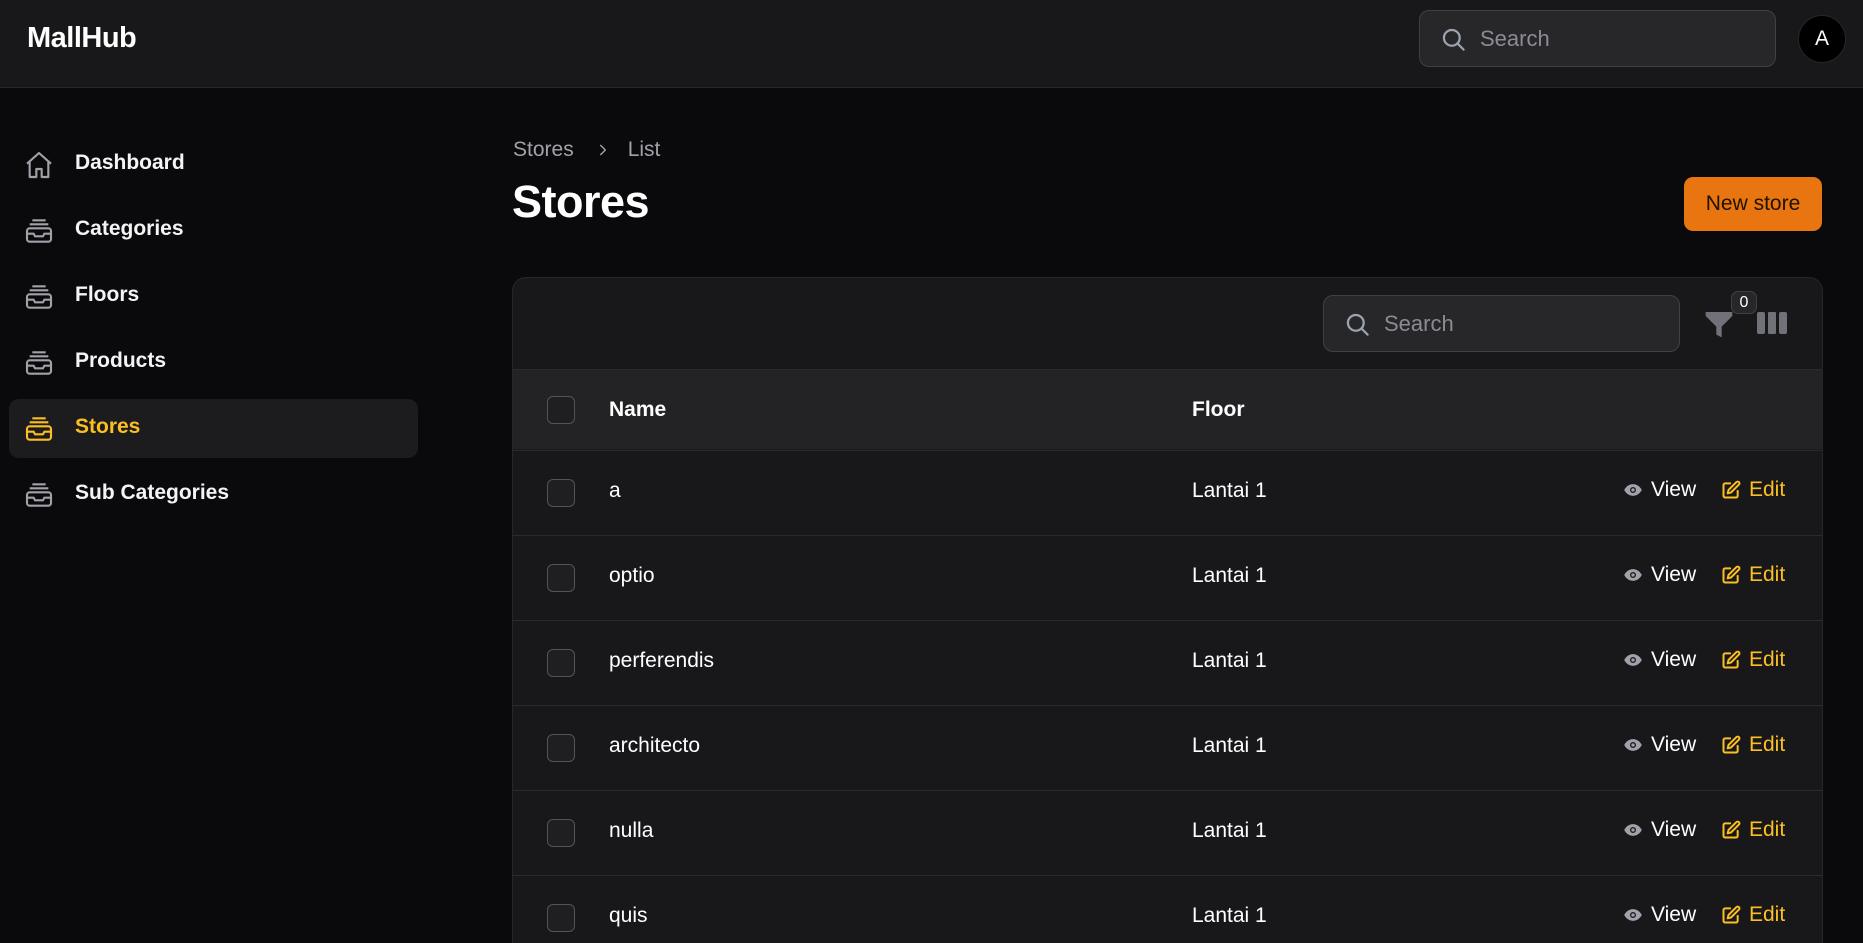 Image resolution: width=1863 pixels, height=943 pixels. Describe the element at coordinates (1167, 909) in the screenshot. I see `table-row: quis Lantai 1 View Edit` at that location.